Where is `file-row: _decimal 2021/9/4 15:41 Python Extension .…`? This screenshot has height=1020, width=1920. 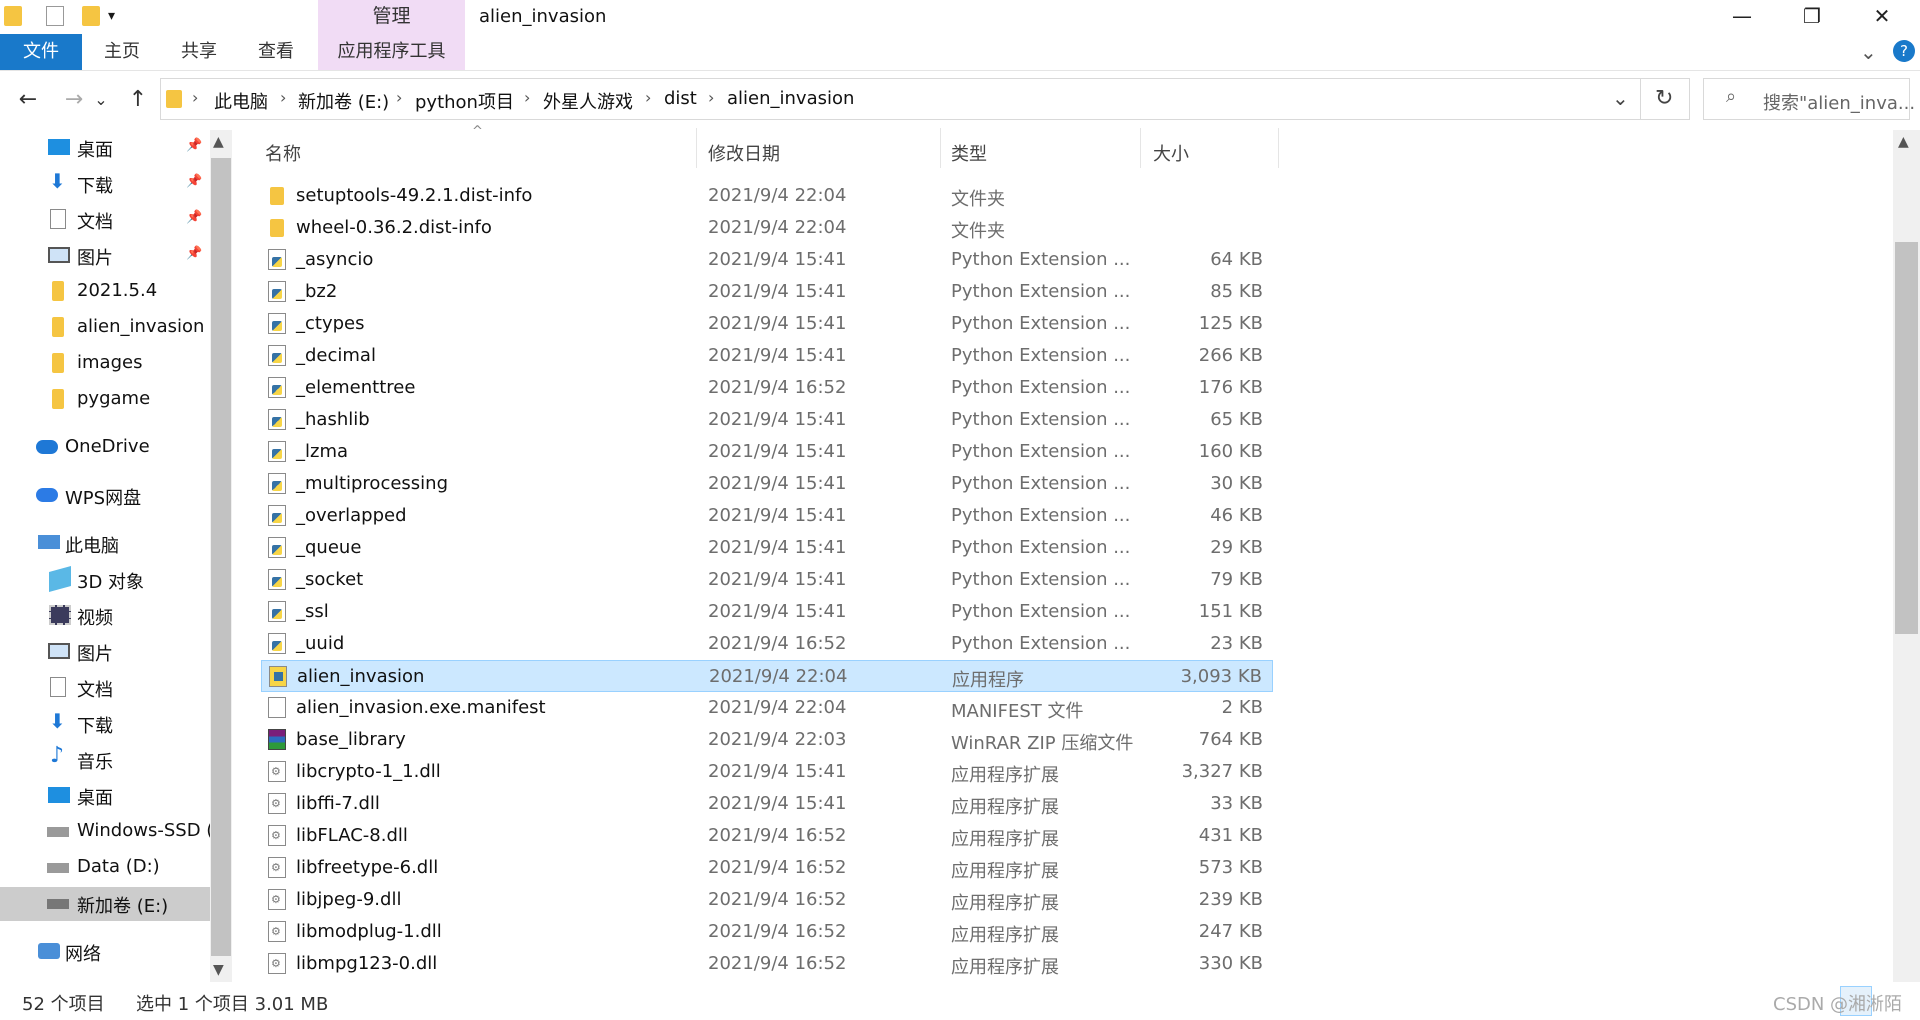 file-row: _decimal 2021/9/4 15:41 Python Extension .… is located at coordinates (767, 356).